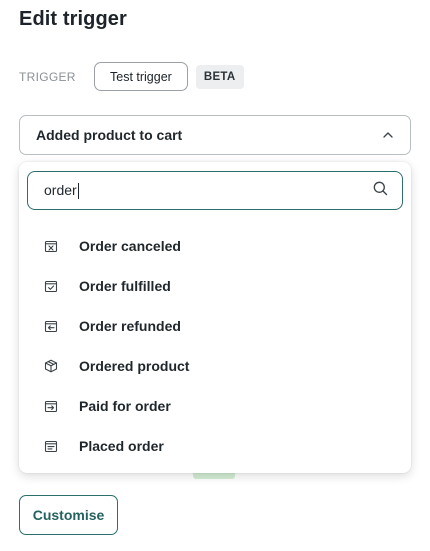  I want to click on search-input: order, so click(215, 190).